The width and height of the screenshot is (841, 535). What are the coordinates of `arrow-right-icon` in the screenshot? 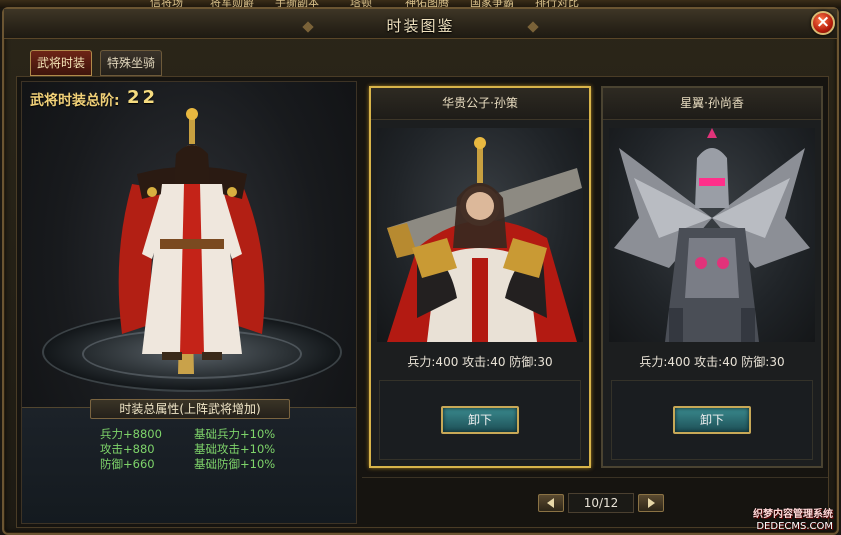 It's located at (651, 503).